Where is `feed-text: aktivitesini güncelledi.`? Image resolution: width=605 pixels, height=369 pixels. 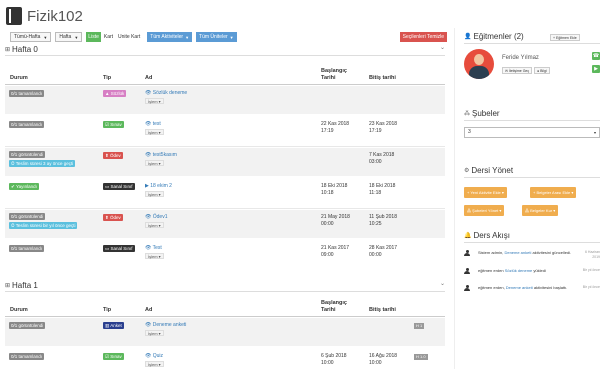 feed-text: aktivitesini güncelledi. is located at coordinates (551, 252).